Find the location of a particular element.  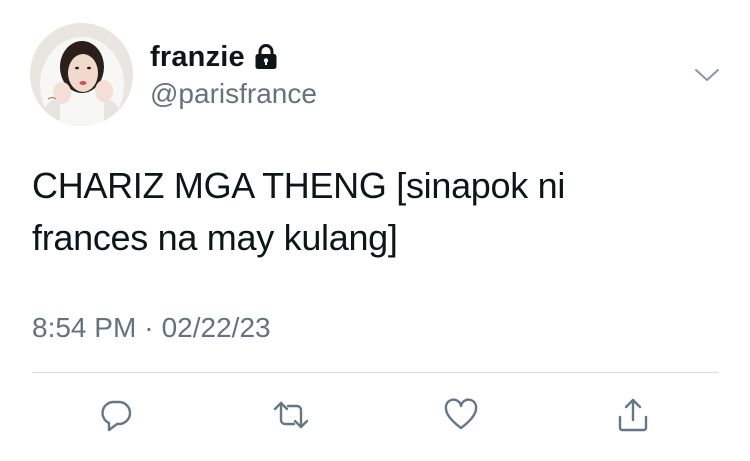

chevron-down-icon is located at coordinates (707, 74).